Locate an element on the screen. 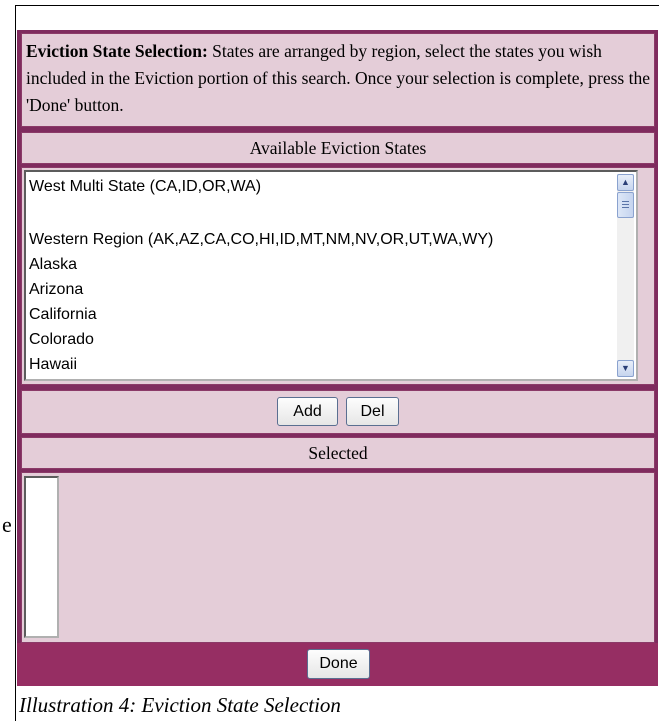  list-item: Hawaii is located at coordinates (53, 365).